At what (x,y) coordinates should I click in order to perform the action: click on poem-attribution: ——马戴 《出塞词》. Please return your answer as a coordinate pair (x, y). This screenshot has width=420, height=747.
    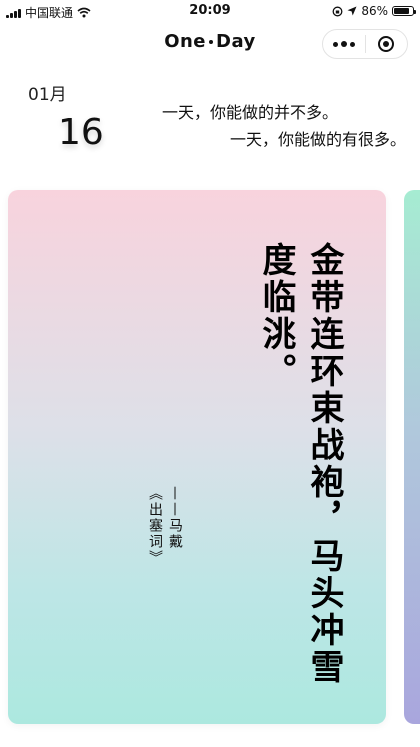
    Looking at the image, I should click on (165, 566).